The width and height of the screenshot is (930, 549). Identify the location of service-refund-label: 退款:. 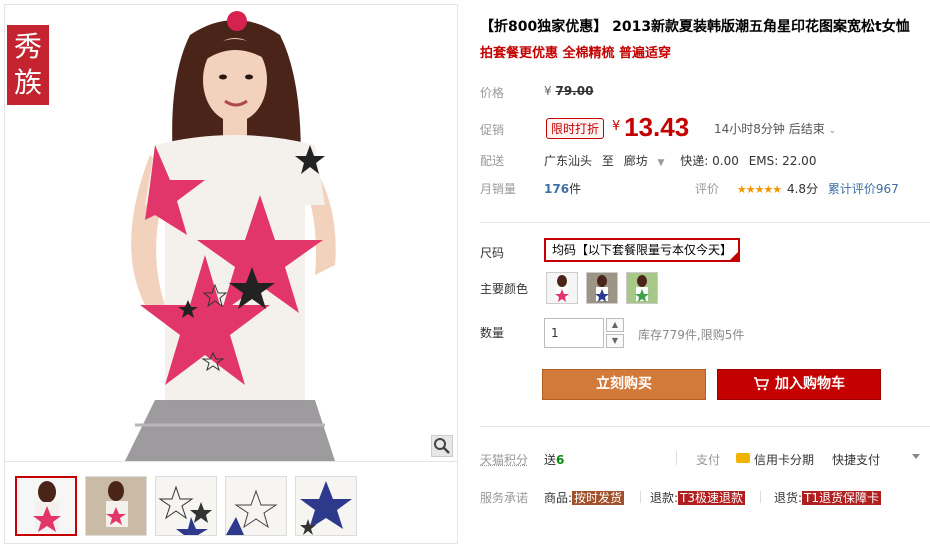
(664, 498).